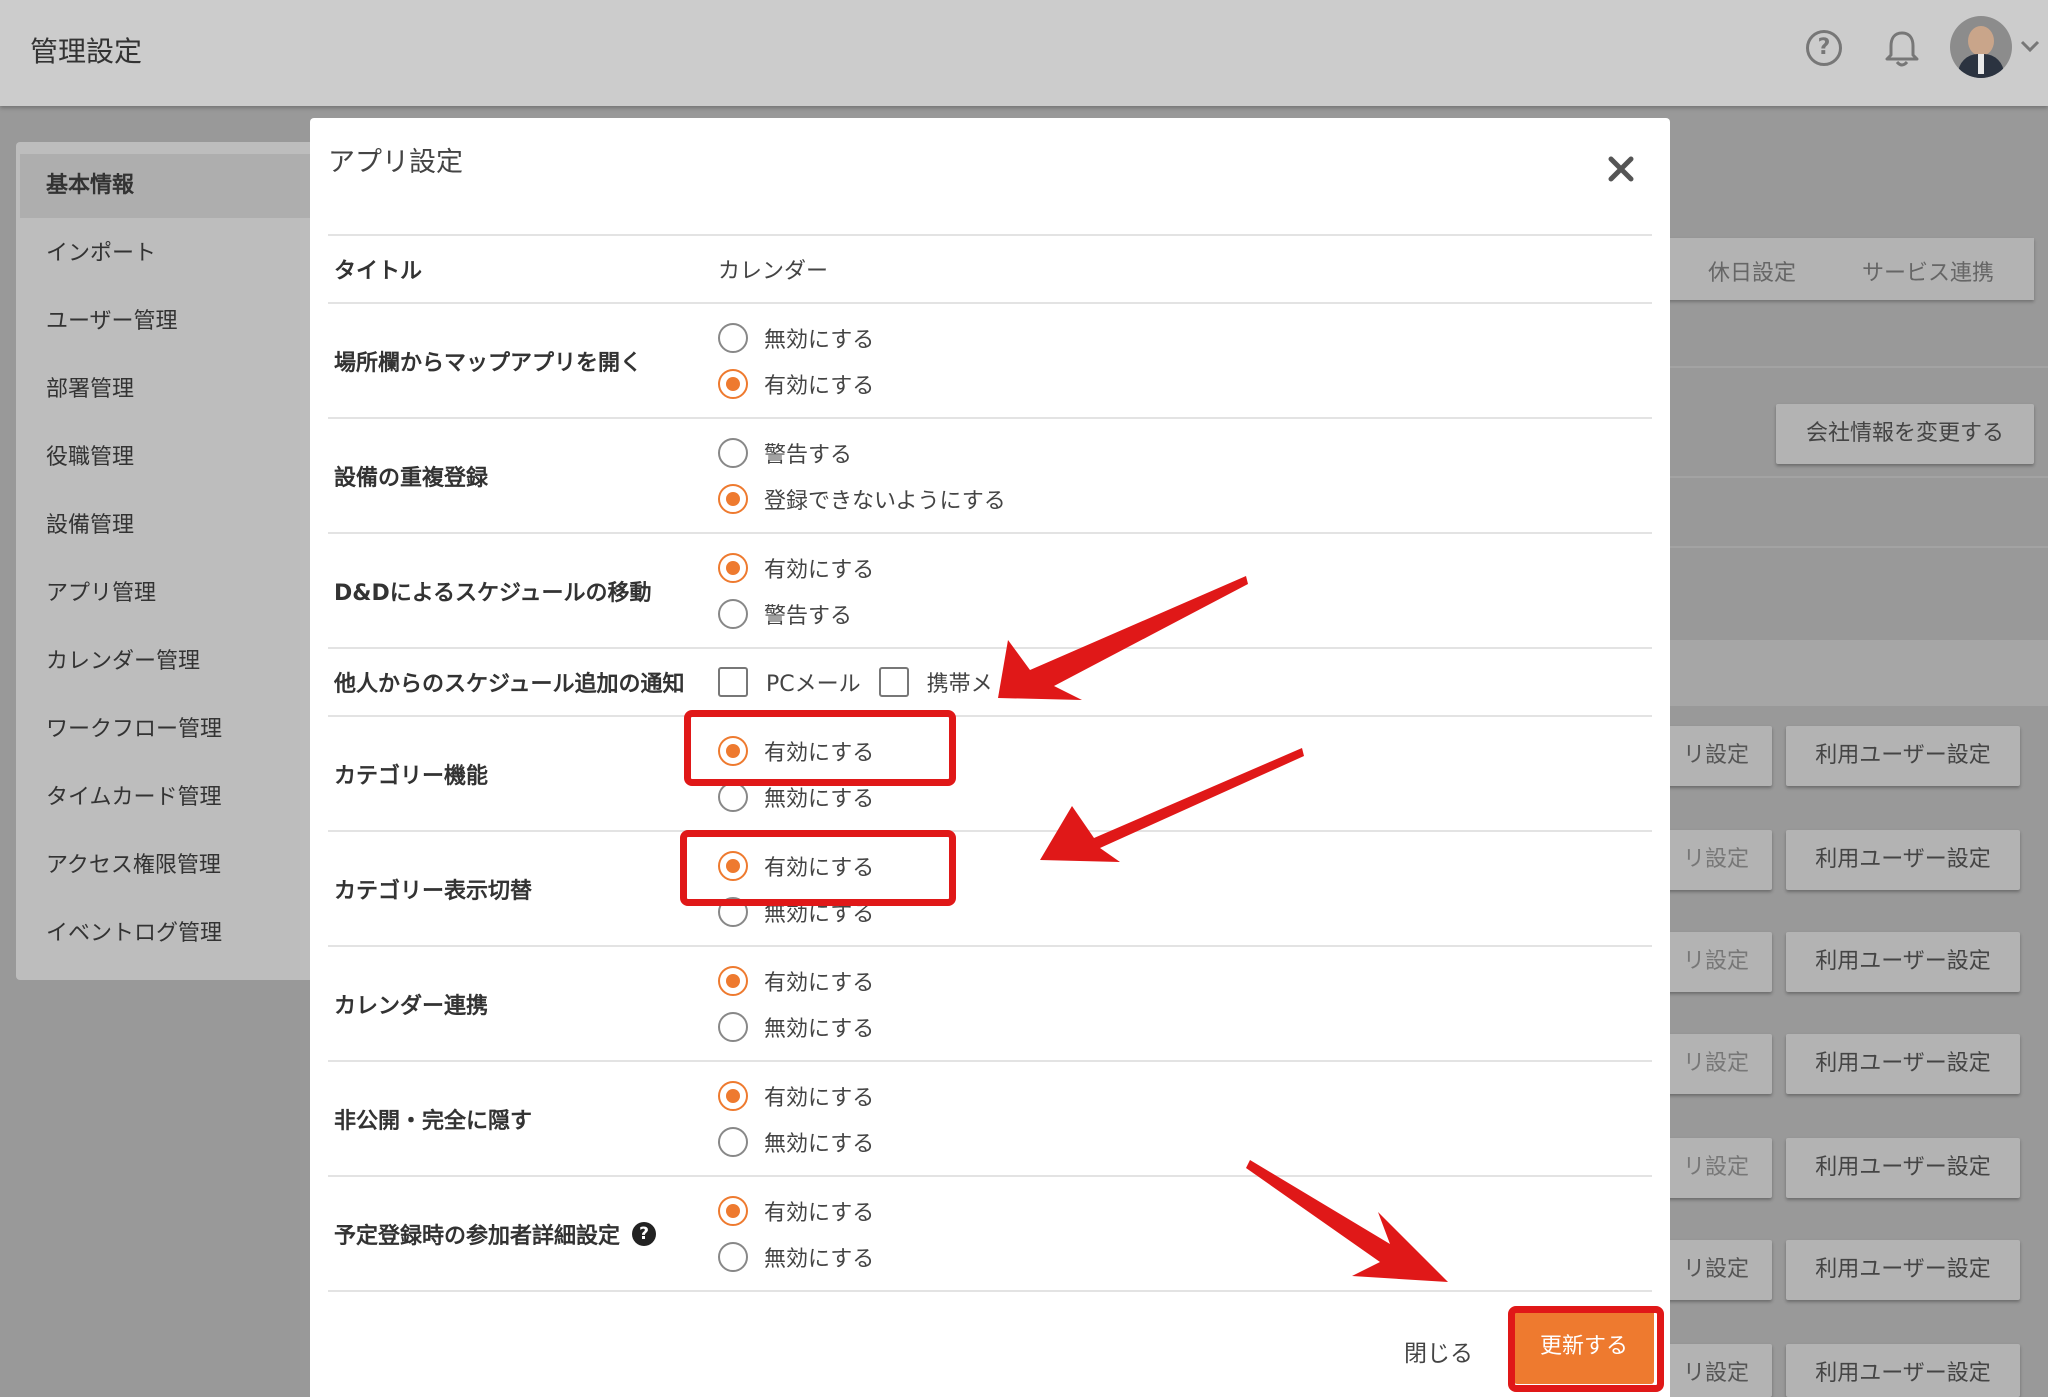 Image resolution: width=2048 pixels, height=1397 pixels. Describe the element at coordinates (166, 662) in the screenshot. I see `sidebar-item-calendar-management: カレンダー管理` at that location.